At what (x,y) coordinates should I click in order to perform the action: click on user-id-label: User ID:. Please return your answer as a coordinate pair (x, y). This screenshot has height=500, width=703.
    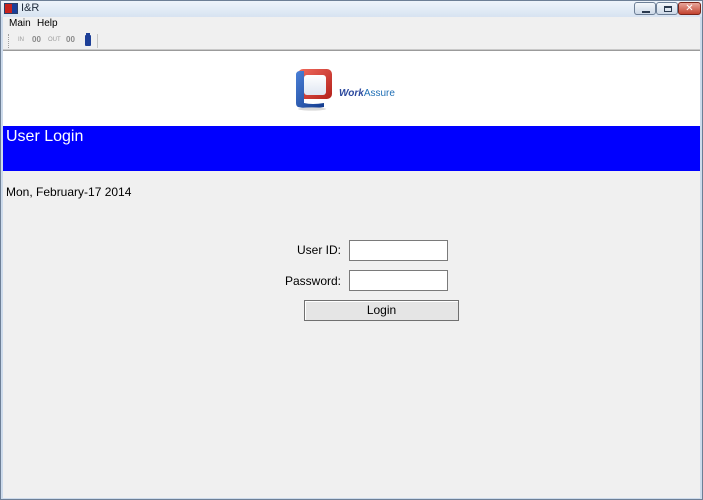
    Looking at the image, I should click on (318, 250).